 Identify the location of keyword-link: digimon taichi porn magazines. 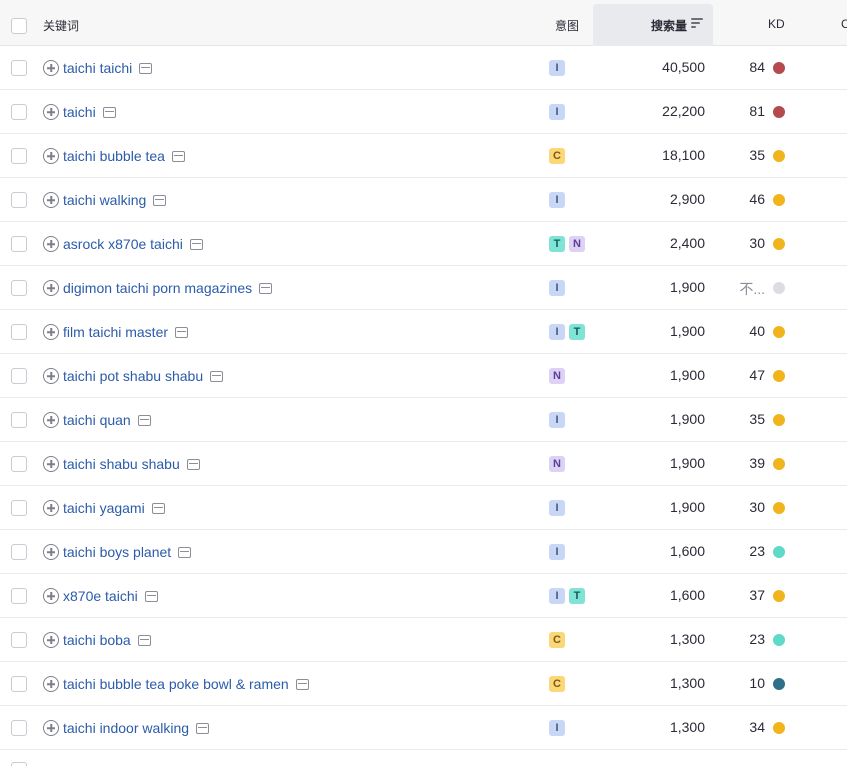
(157, 288).